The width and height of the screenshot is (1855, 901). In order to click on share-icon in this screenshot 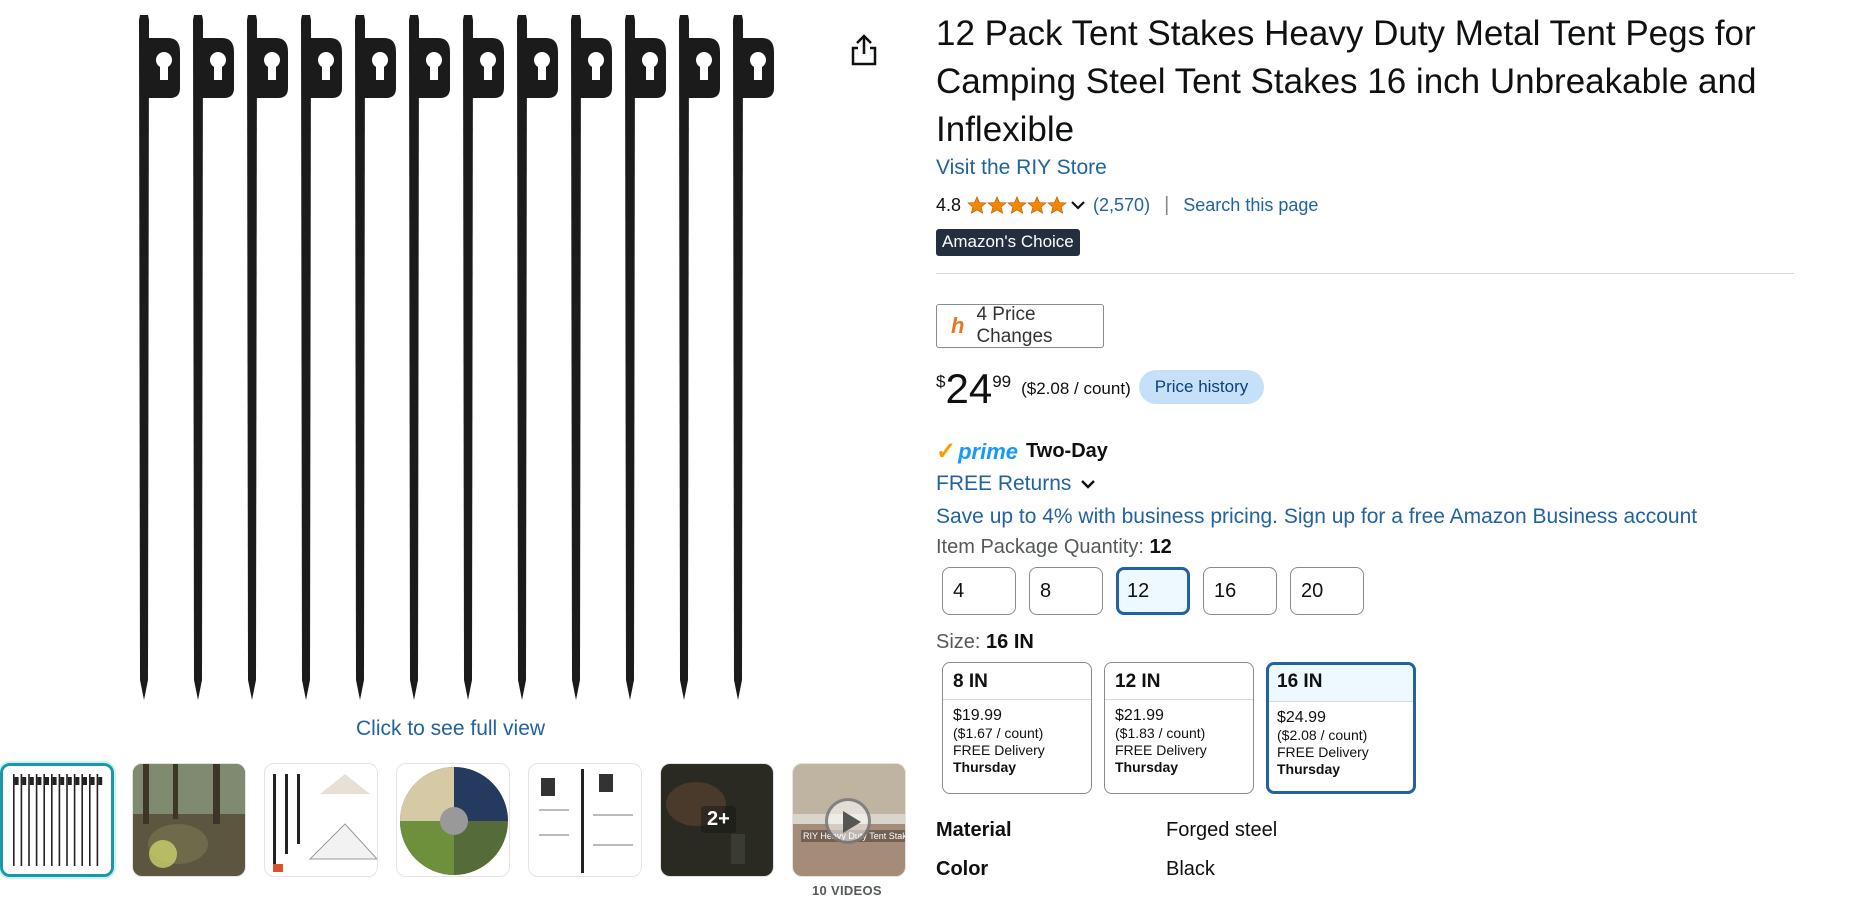, I will do `click(864, 50)`.